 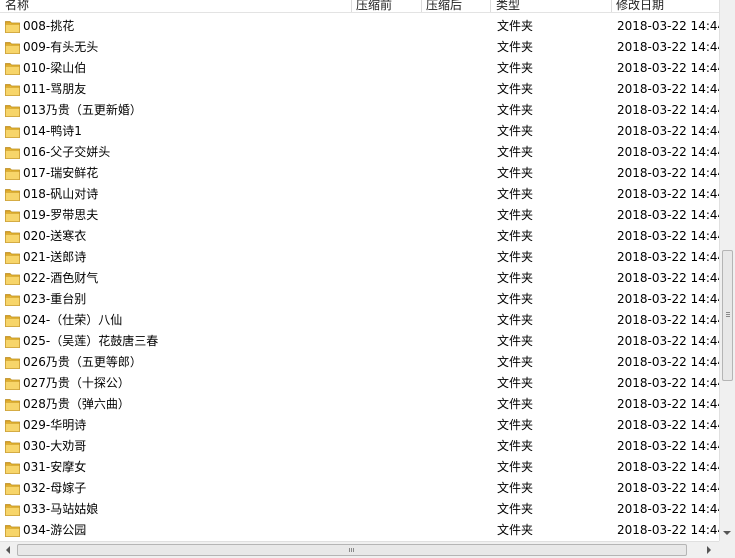 I want to click on horizontal-scrollbar, so click(x=359, y=549).